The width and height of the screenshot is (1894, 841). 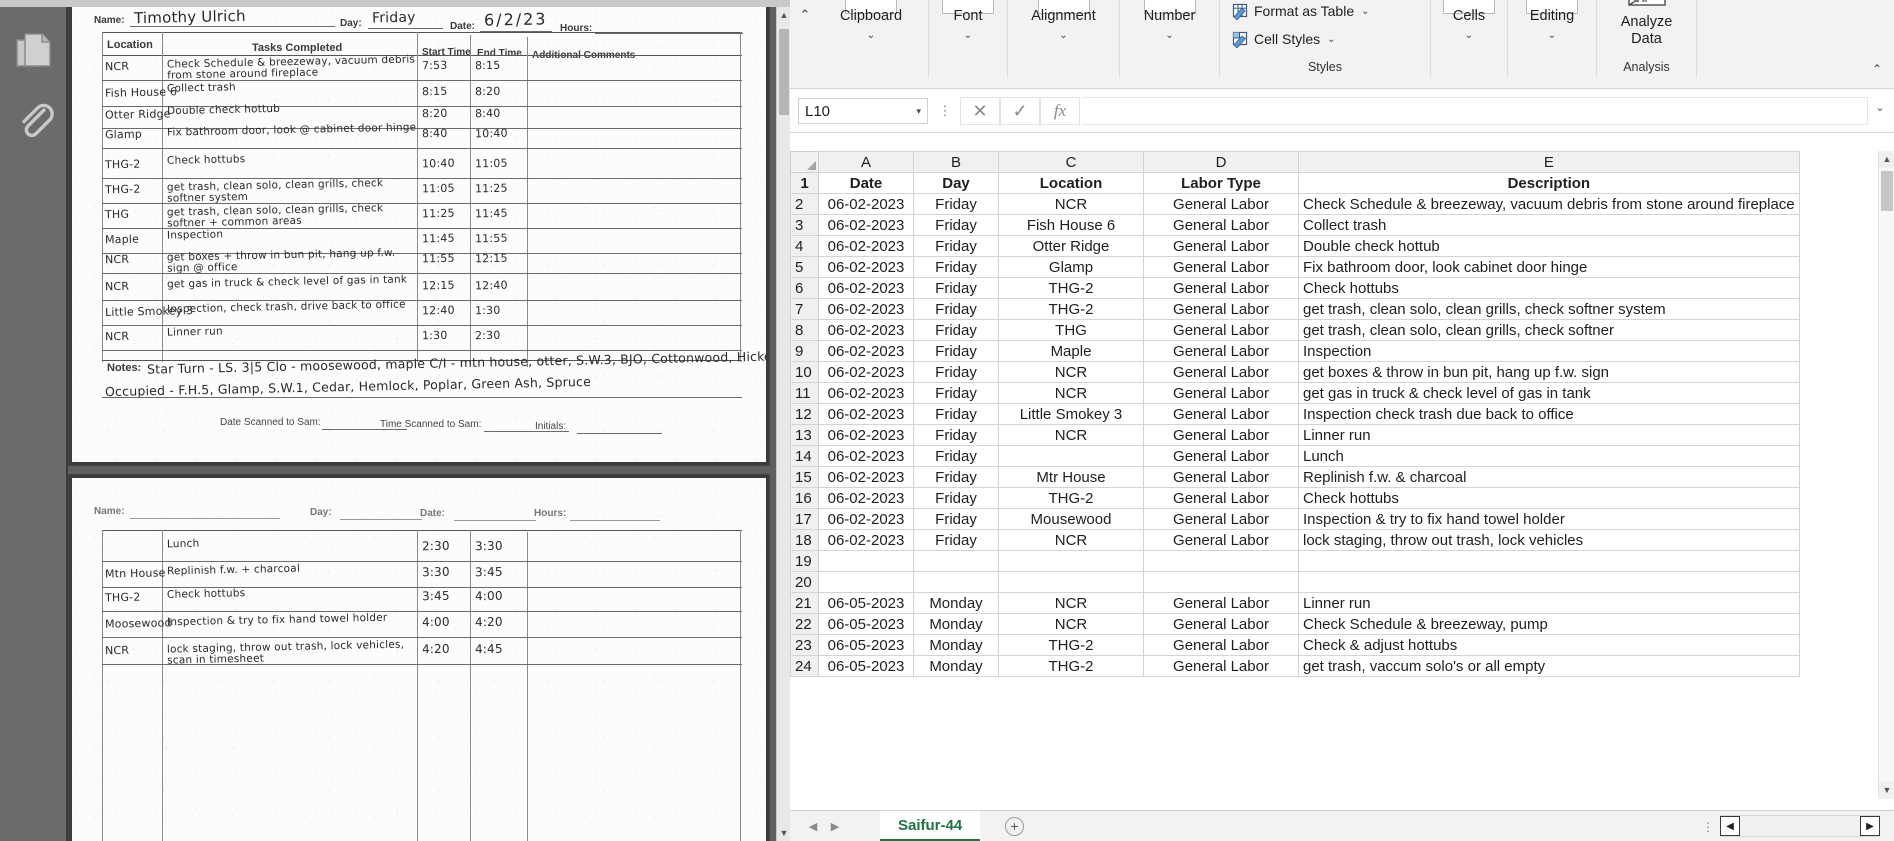 I want to click on cell-location: Mousewood, so click(x=1071, y=519).